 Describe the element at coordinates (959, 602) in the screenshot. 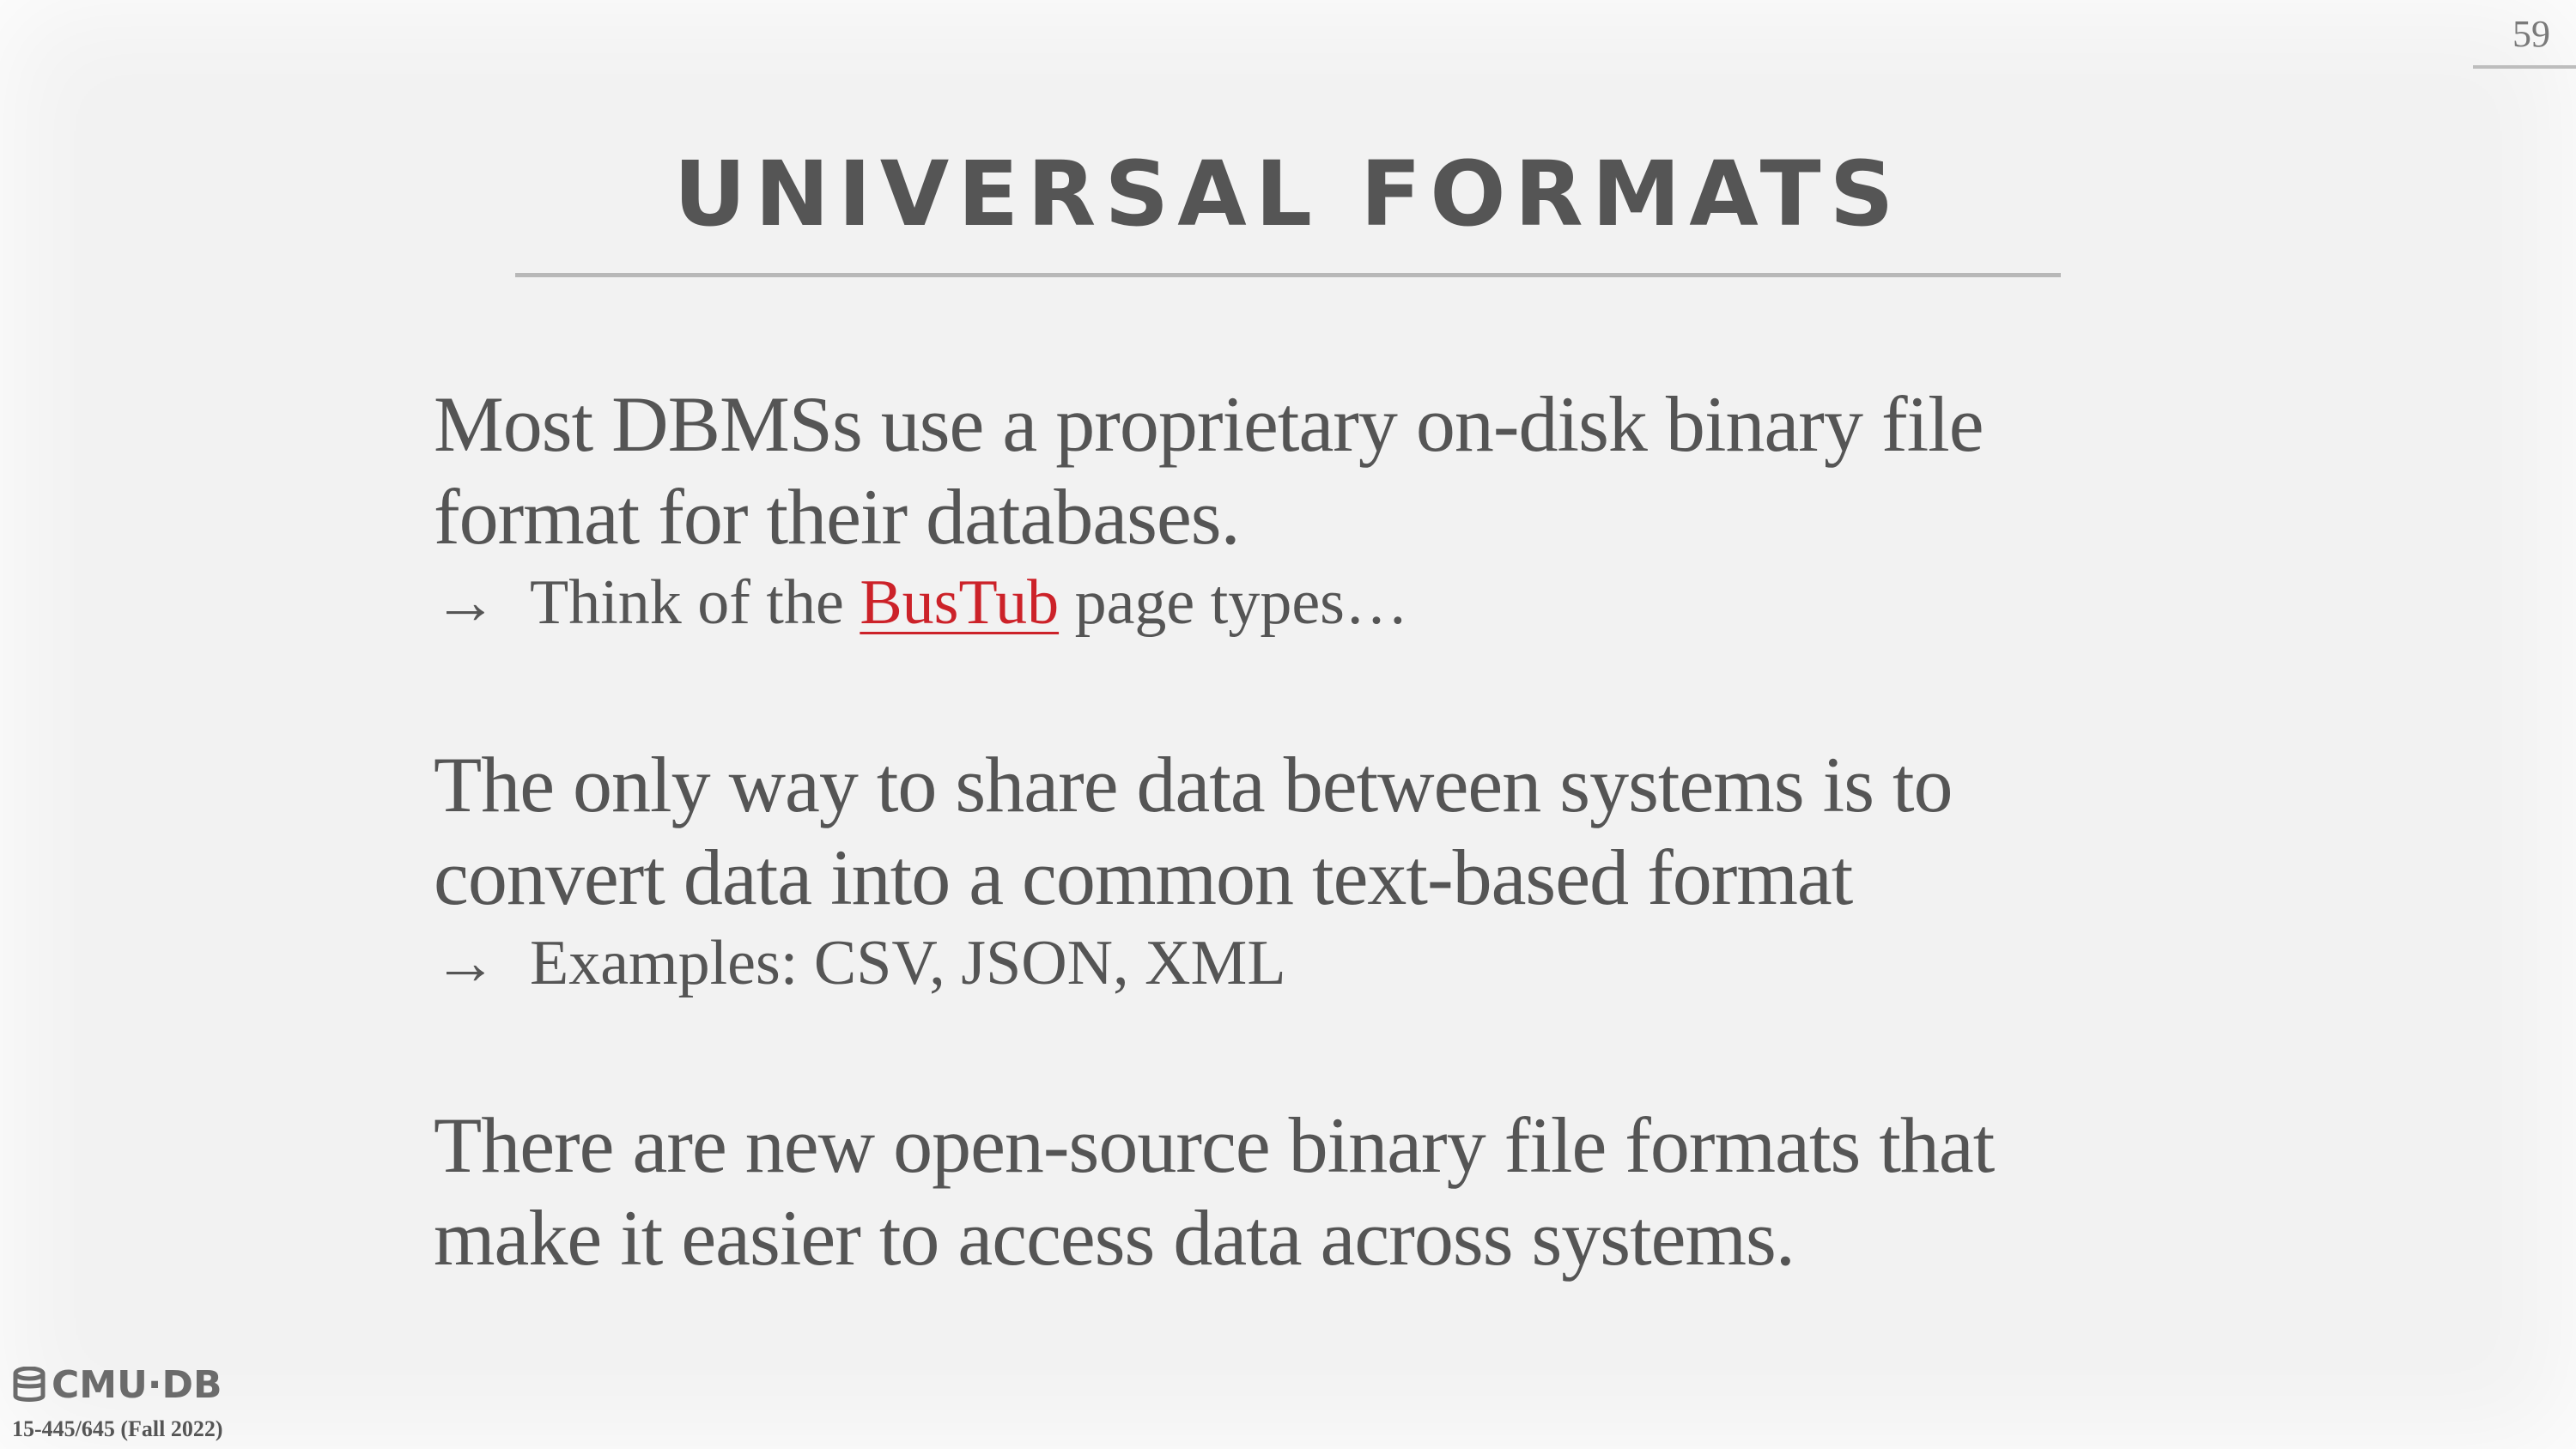

I see `bustub-link: BusTub` at that location.